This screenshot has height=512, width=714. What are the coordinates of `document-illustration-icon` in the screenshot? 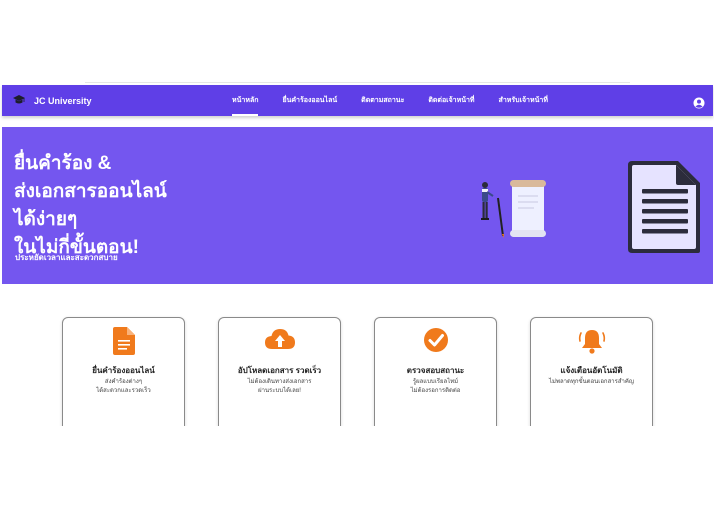 It's located at (664, 209).